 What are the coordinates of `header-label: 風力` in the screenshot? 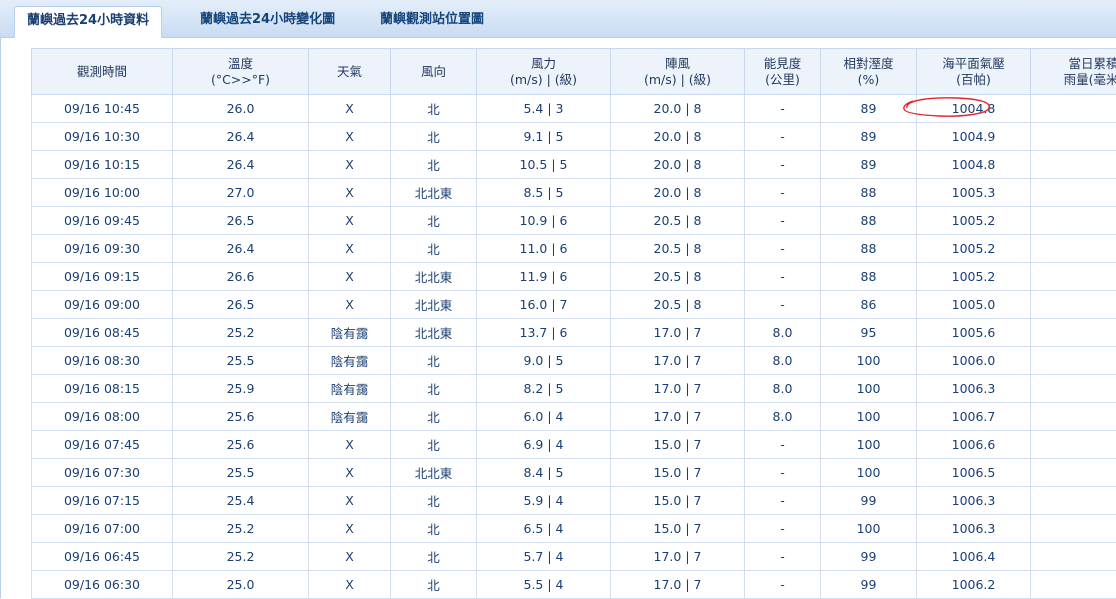 It's located at (543, 64).